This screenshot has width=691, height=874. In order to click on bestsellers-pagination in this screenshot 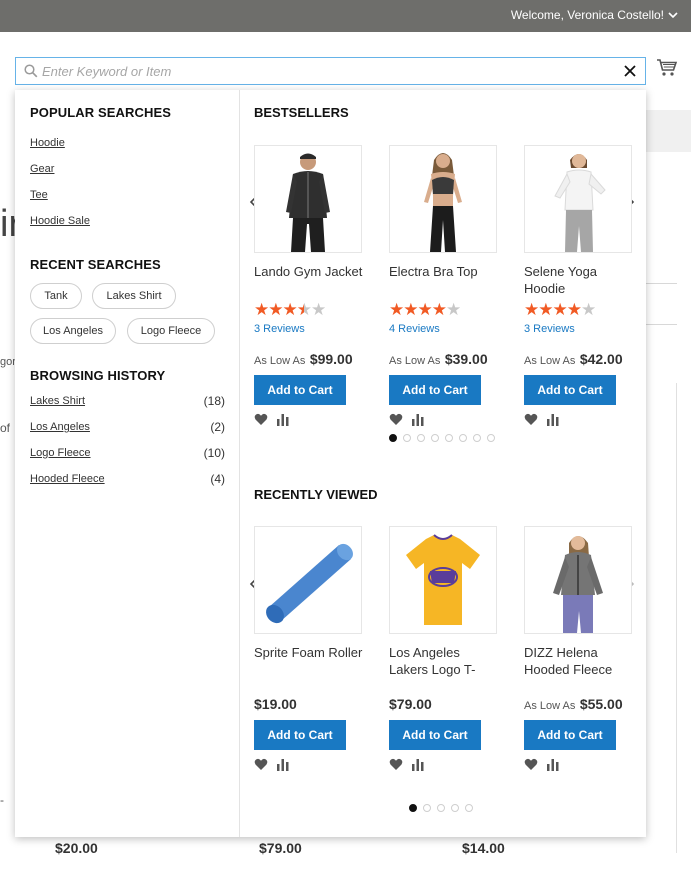, I will do `click(442, 438)`.